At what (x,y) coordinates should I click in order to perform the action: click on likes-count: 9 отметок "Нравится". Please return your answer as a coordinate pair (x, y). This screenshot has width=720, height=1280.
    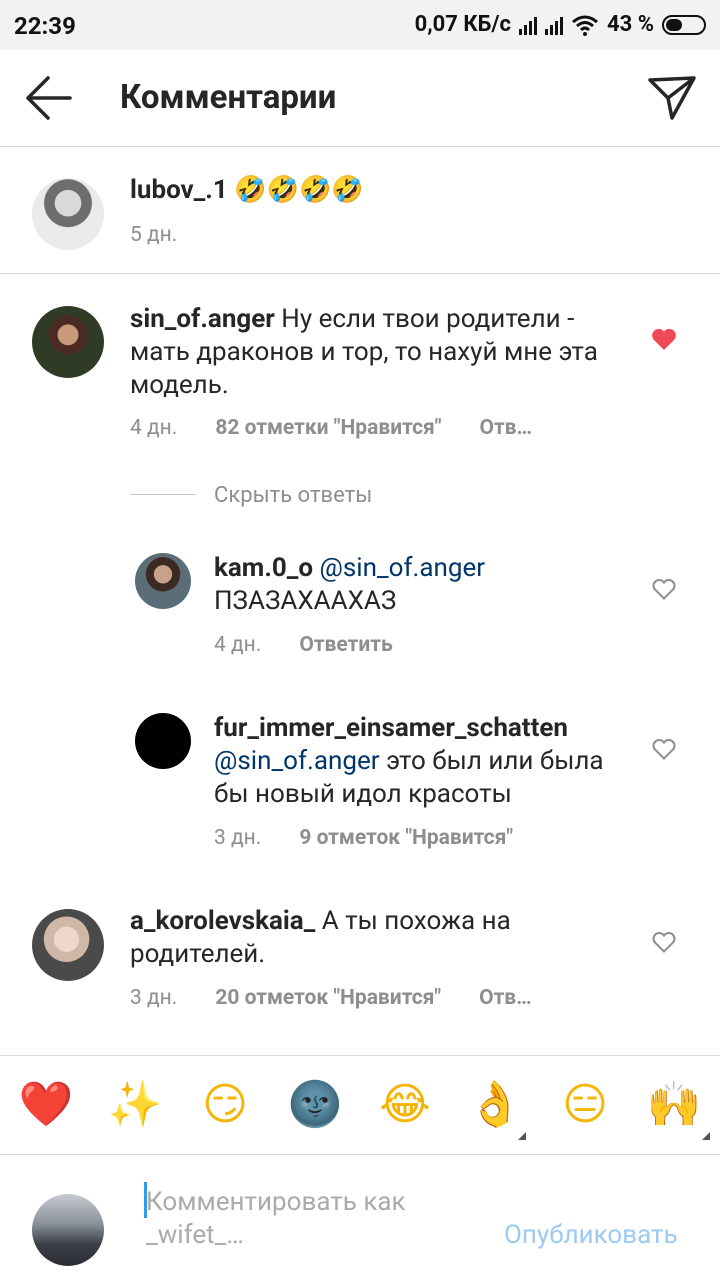
    Looking at the image, I should click on (406, 838).